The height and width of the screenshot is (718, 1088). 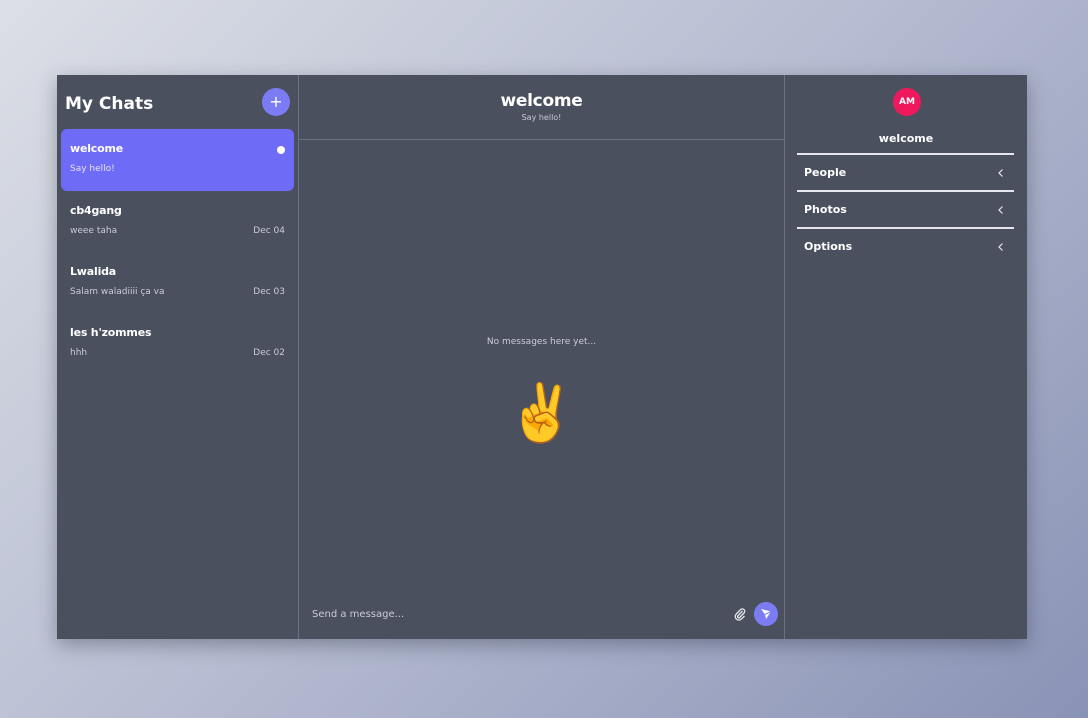 What do you see at coordinates (269, 353) in the screenshot?
I see `chat-date: Dec 02` at bounding box center [269, 353].